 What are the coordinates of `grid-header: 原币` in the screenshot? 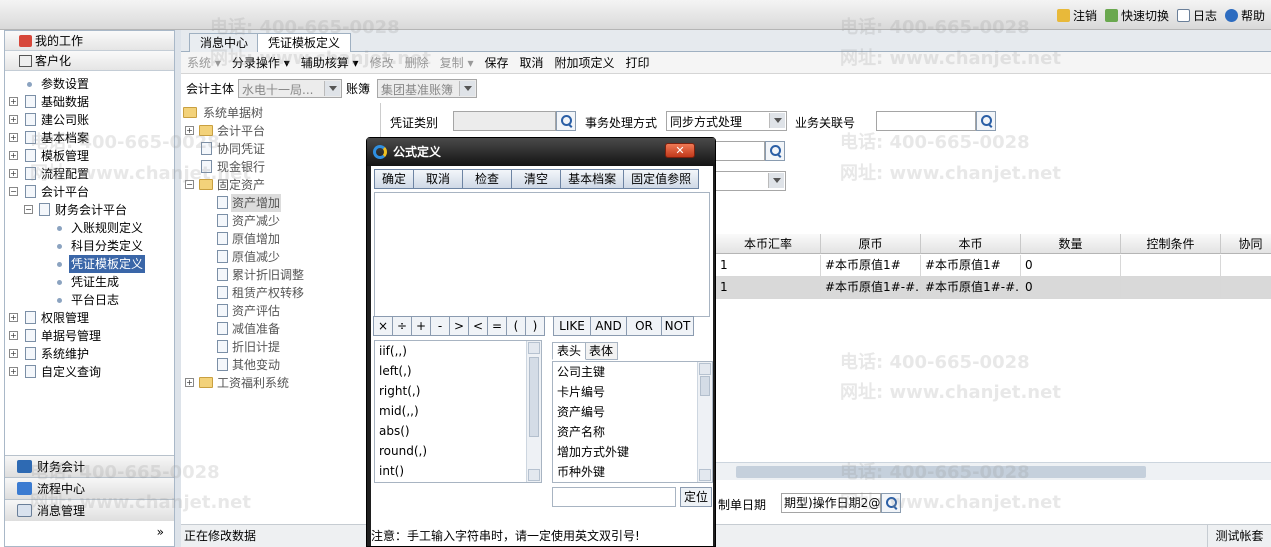 It's located at (871, 244).